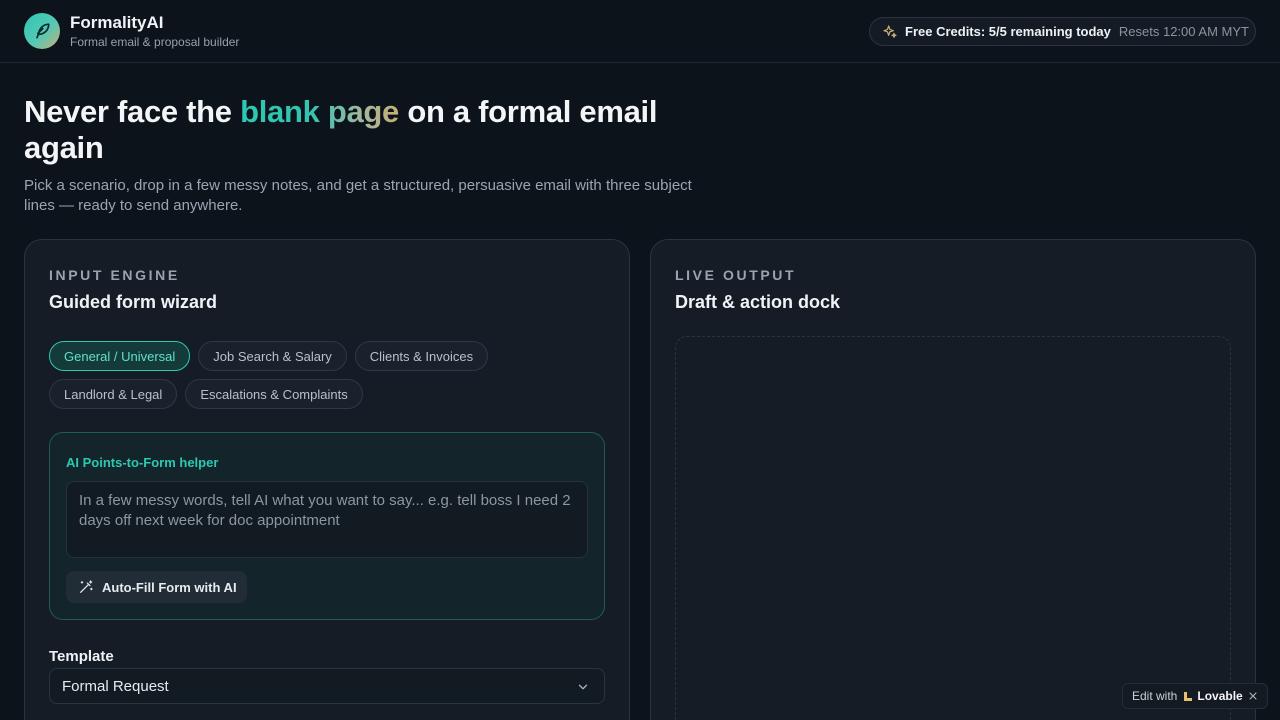  I want to click on input-eyebrow: INPUT ENGINE, so click(114, 275).